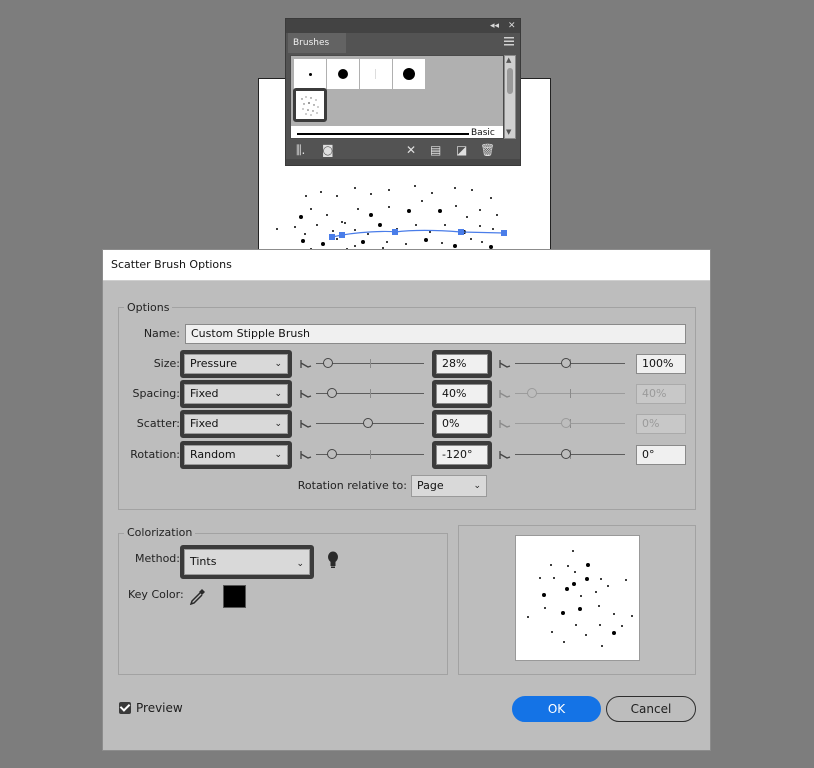 The height and width of the screenshot is (768, 814). What do you see at coordinates (462, 394) in the screenshot?
I see `spacing-min-input: 40%` at bounding box center [462, 394].